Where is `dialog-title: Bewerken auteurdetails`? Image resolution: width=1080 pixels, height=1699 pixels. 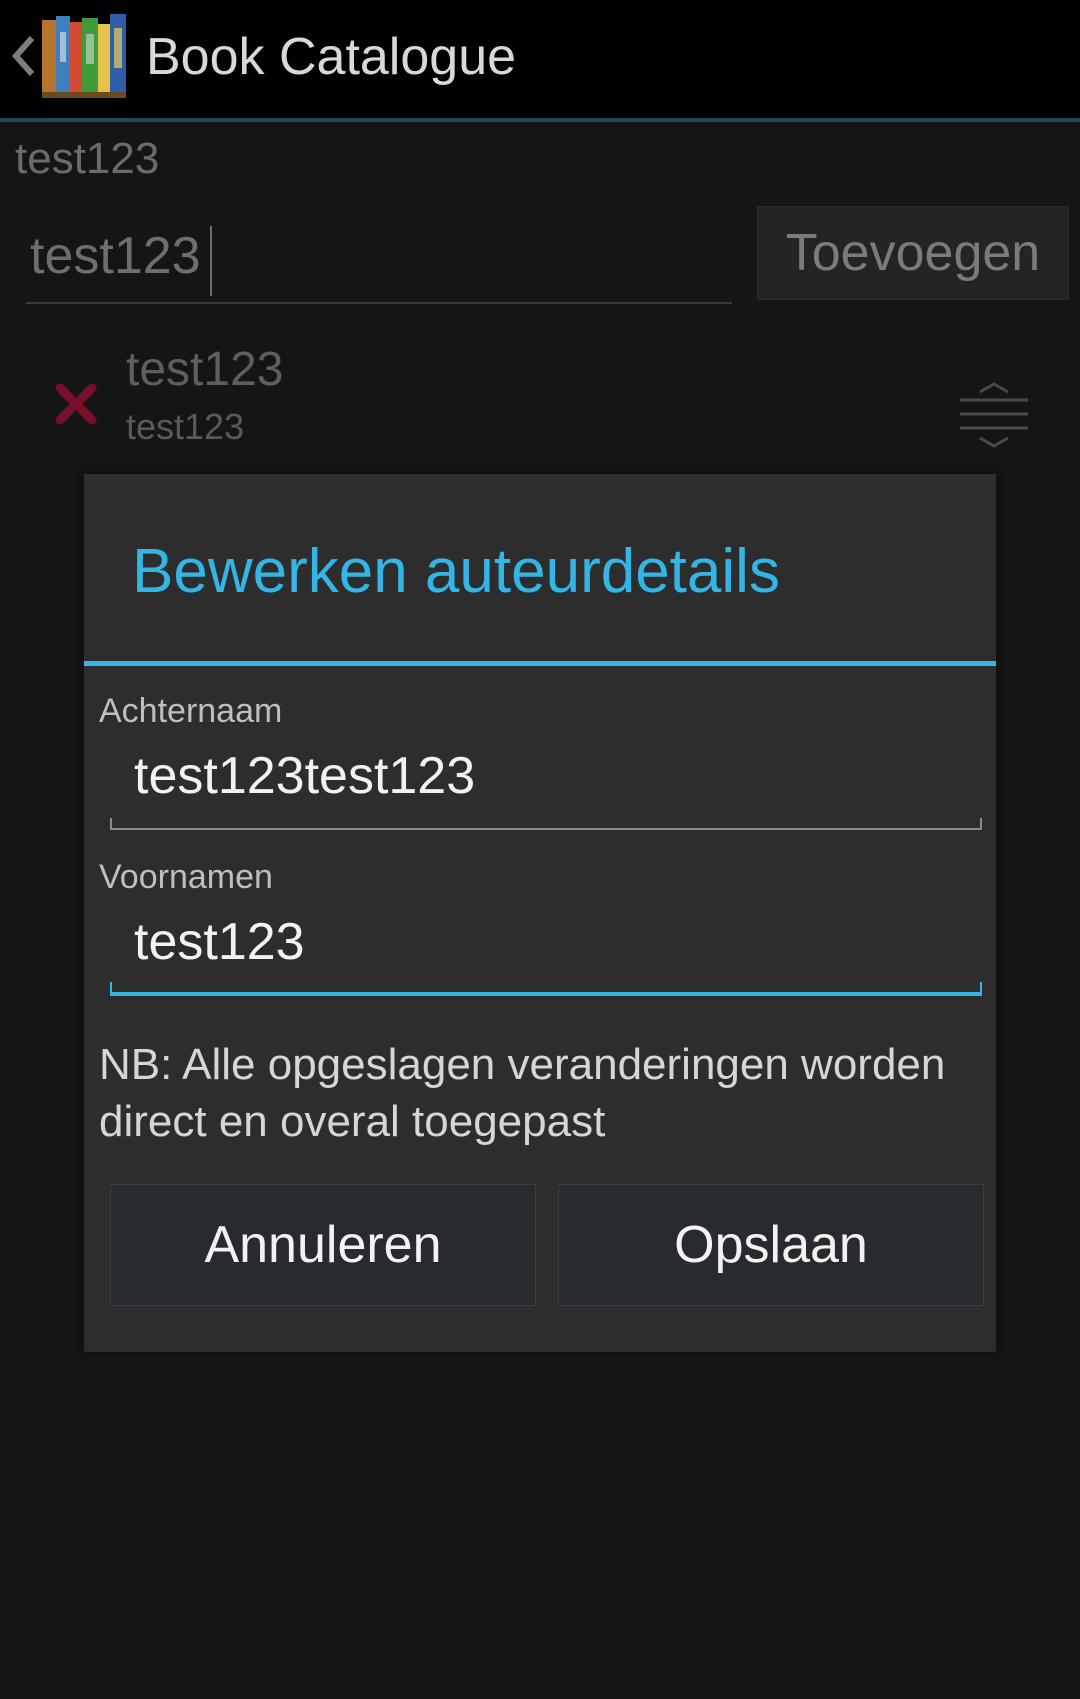
dialog-title: Bewerken auteurdetails is located at coordinates (456, 571).